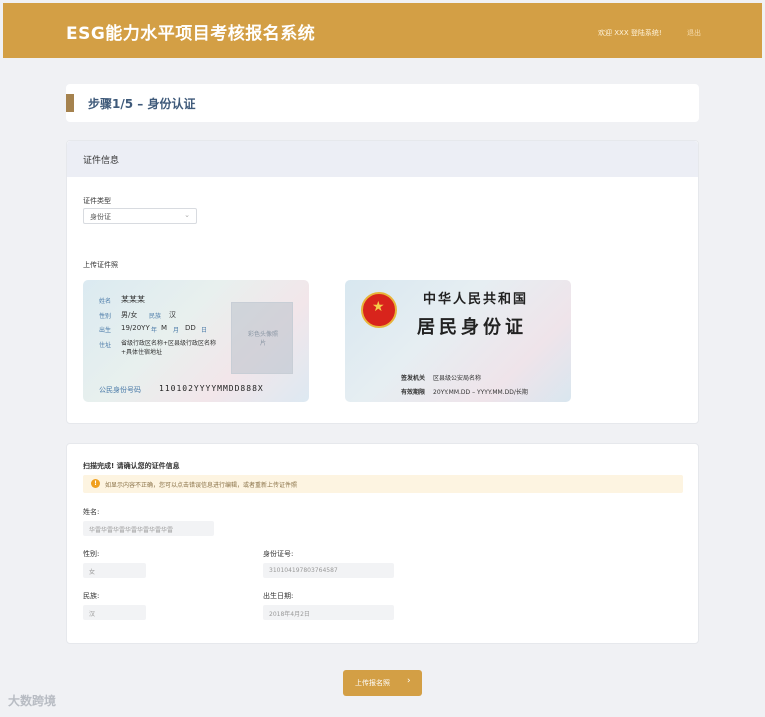 Image resolution: width=765 pixels, height=717 pixels. Describe the element at coordinates (379, 310) in the screenshot. I see `national-emblem-icon` at that location.